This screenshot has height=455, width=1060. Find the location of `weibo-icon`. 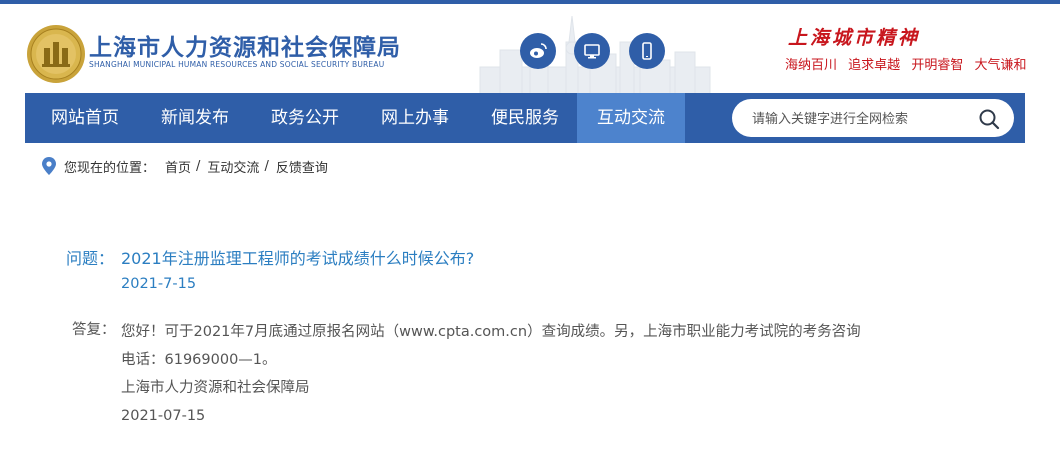

weibo-icon is located at coordinates (538, 51).